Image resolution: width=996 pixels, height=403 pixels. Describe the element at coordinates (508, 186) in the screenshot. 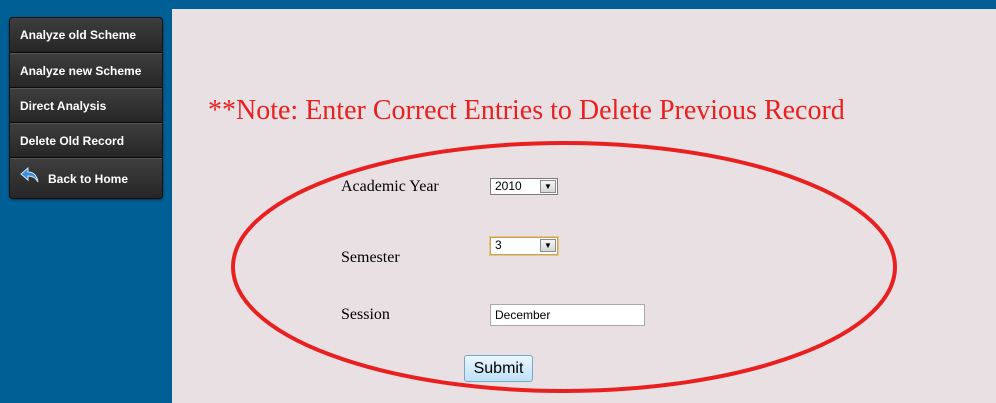

I see `academic-year-value: 2010` at that location.